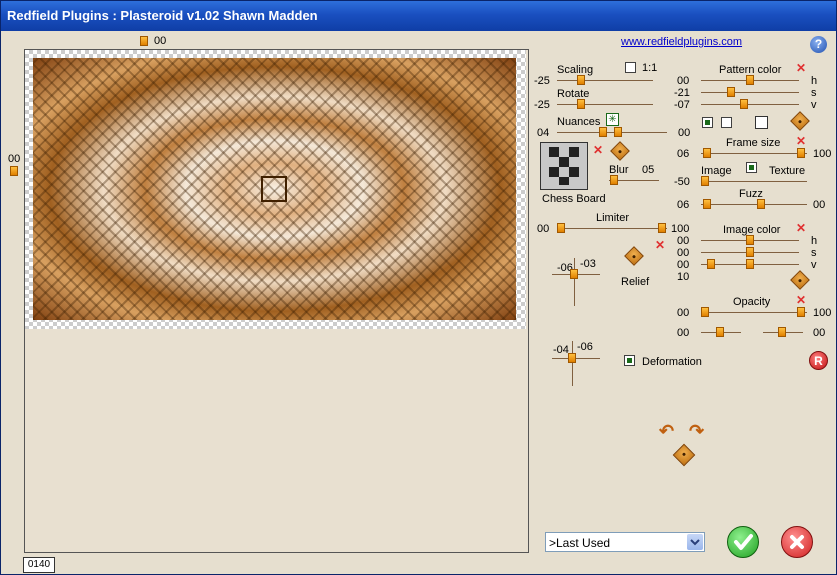  I want to click on nuances-track, so click(612, 132).